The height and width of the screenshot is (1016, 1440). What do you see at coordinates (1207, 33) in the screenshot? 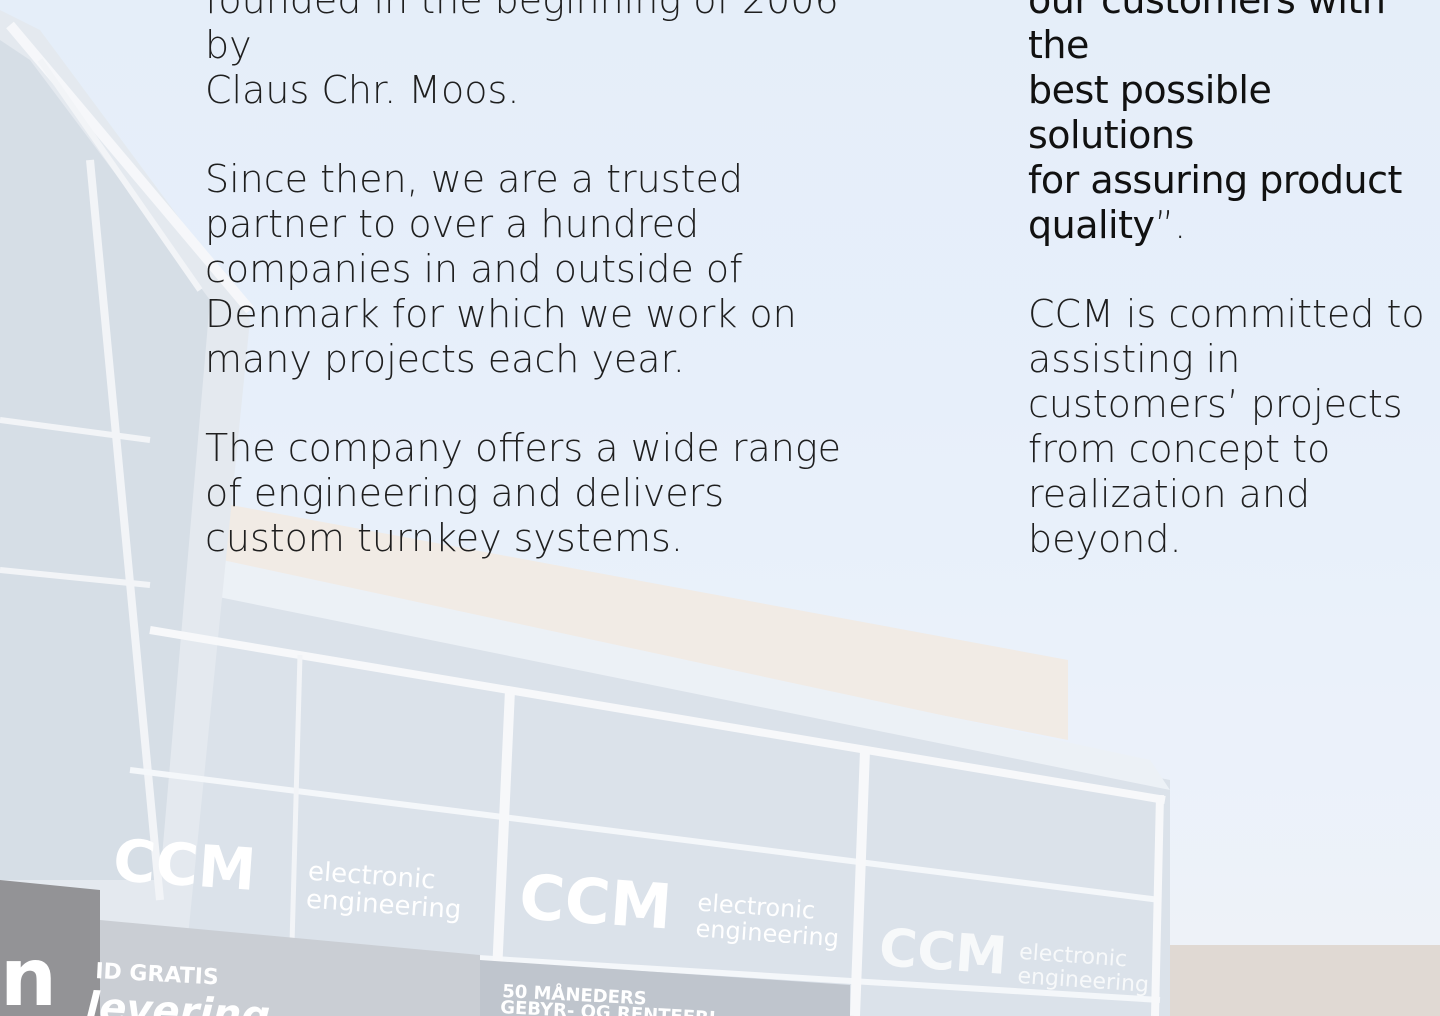
I see `quote-line-1: our customers with the` at bounding box center [1207, 33].